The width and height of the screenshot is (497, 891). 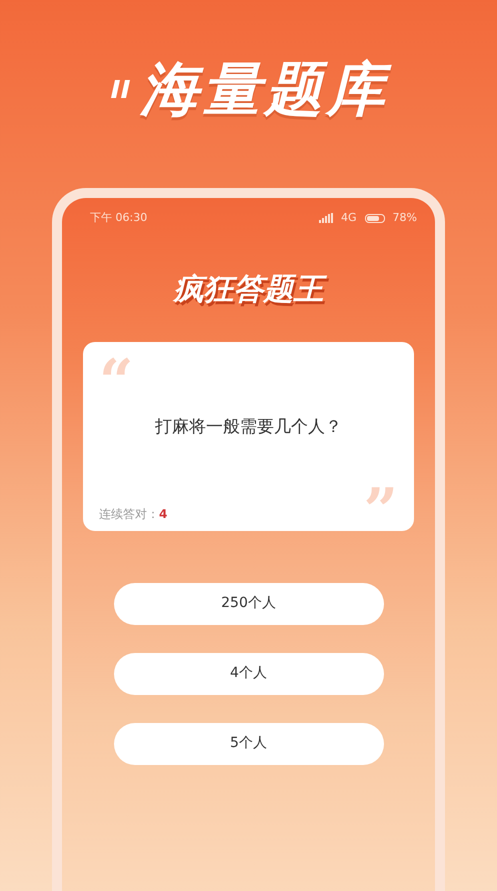 I want to click on open-quote: “, so click(x=116, y=376).